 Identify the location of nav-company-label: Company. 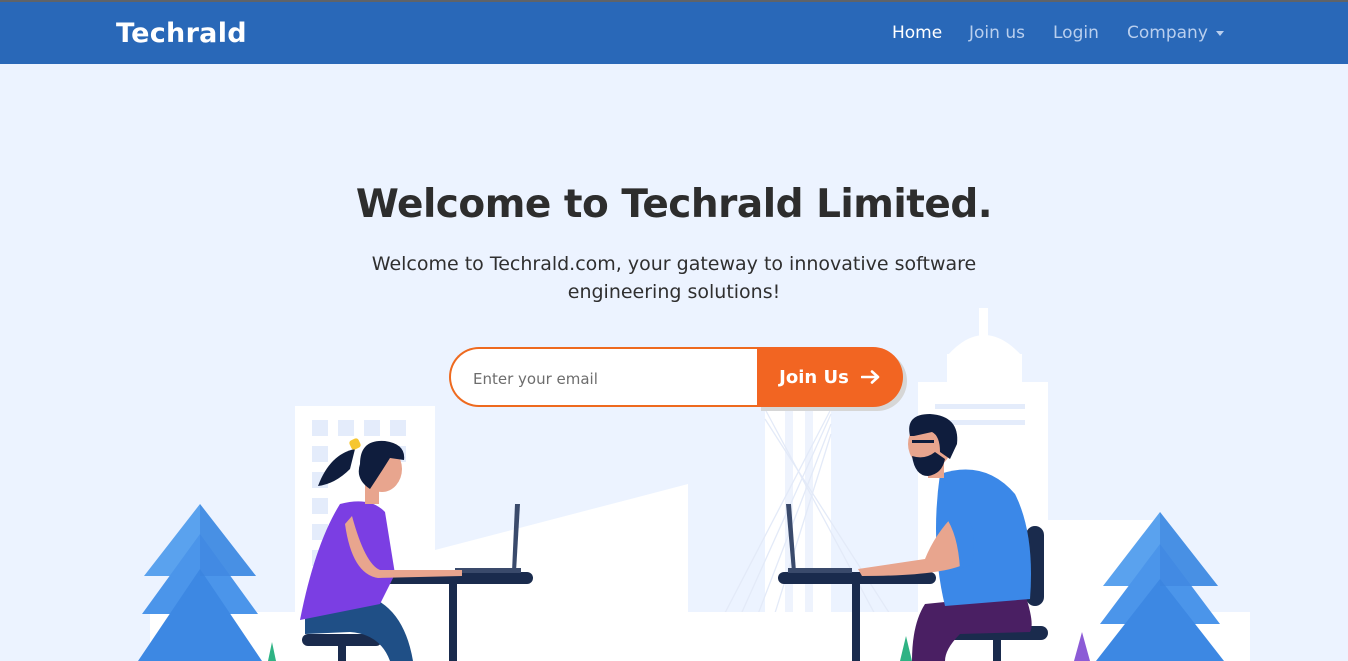
(1167, 33).